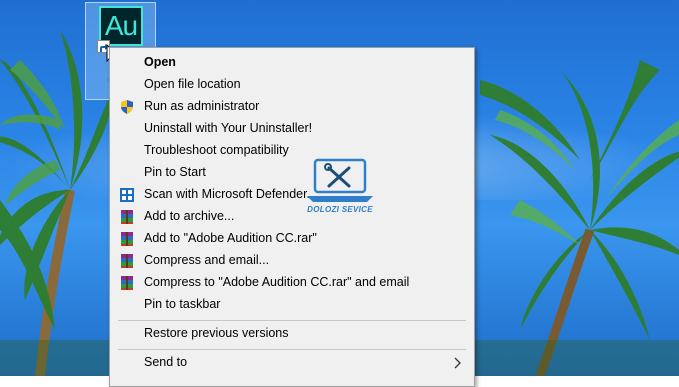  What do you see at coordinates (166, 362) in the screenshot?
I see `menu-item-label: Send to` at bounding box center [166, 362].